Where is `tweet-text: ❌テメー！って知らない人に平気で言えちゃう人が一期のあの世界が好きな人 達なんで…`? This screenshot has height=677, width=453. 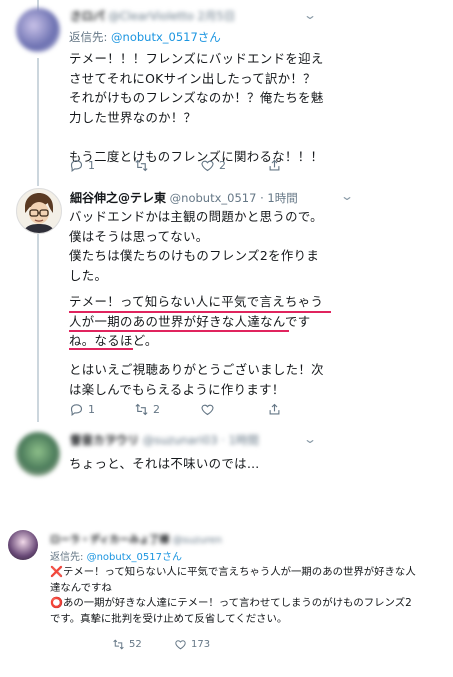
tweet-text: ❌テメー！って知らない人に平気で言えちゃう人が一期のあの世界が好きな人 達なんで… is located at coordinates (233, 596).